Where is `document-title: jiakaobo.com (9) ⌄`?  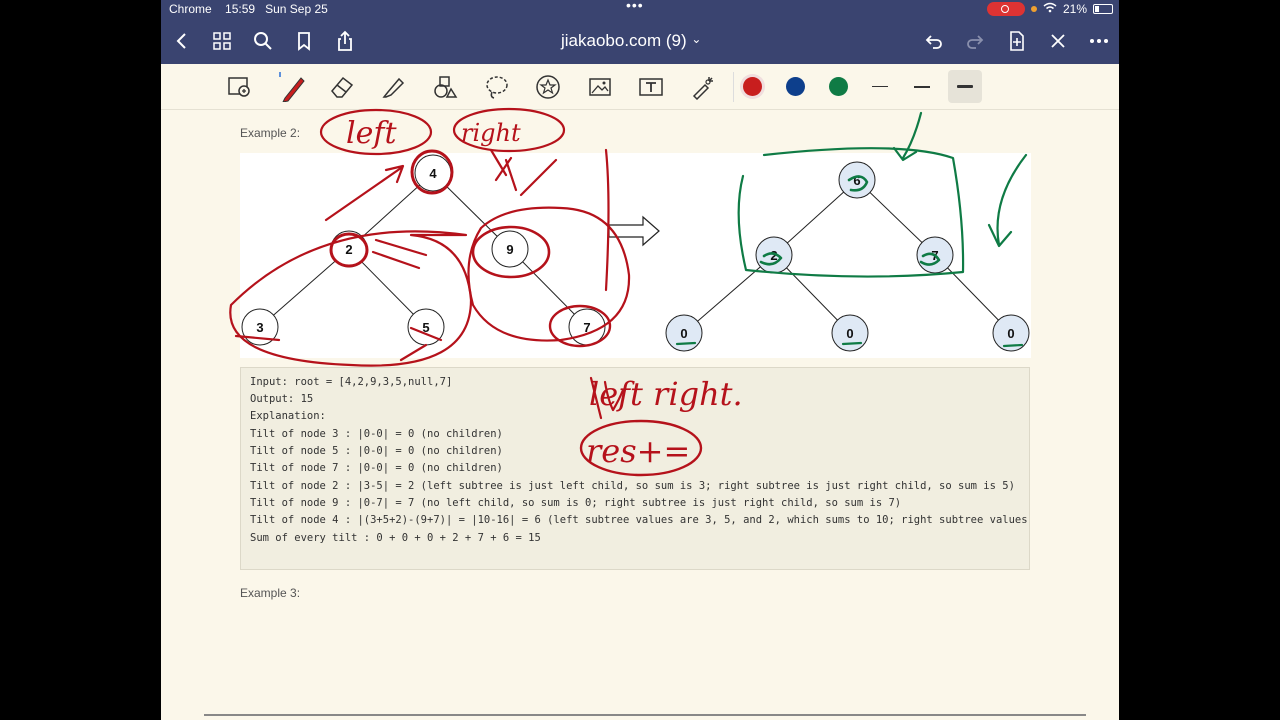 document-title: jiakaobo.com (9) ⌄ is located at coordinates (631, 41).